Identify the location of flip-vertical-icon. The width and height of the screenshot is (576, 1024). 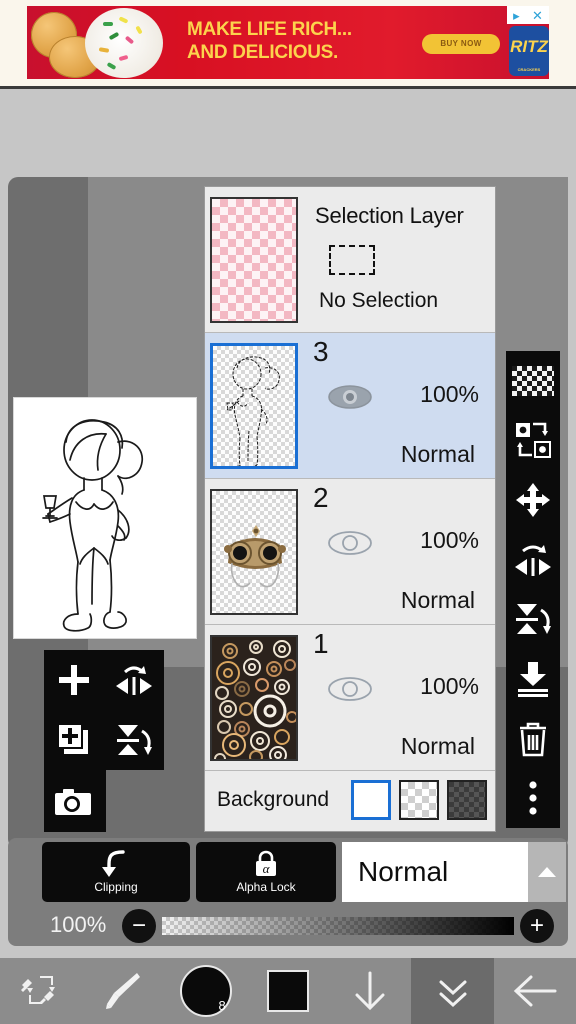
(533, 619).